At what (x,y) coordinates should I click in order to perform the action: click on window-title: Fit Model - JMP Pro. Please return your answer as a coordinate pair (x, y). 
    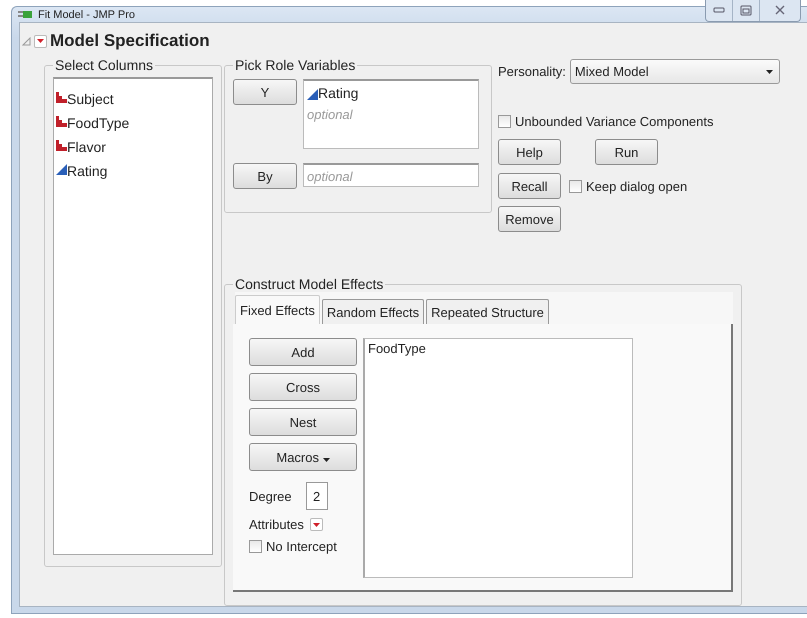
    Looking at the image, I should click on (86, 14).